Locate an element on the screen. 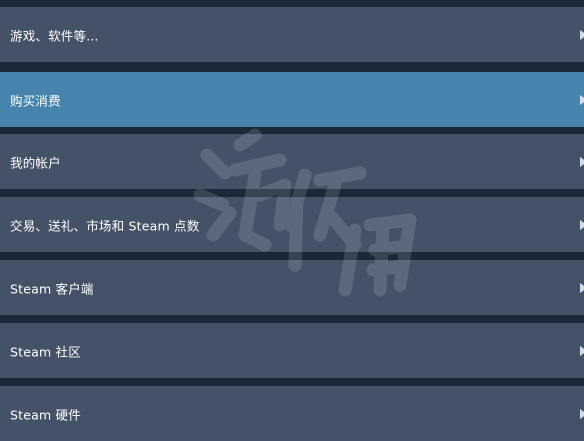 The image size is (584, 441). menu-item-my-account: 我的帐户 is located at coordinates (292, 161).